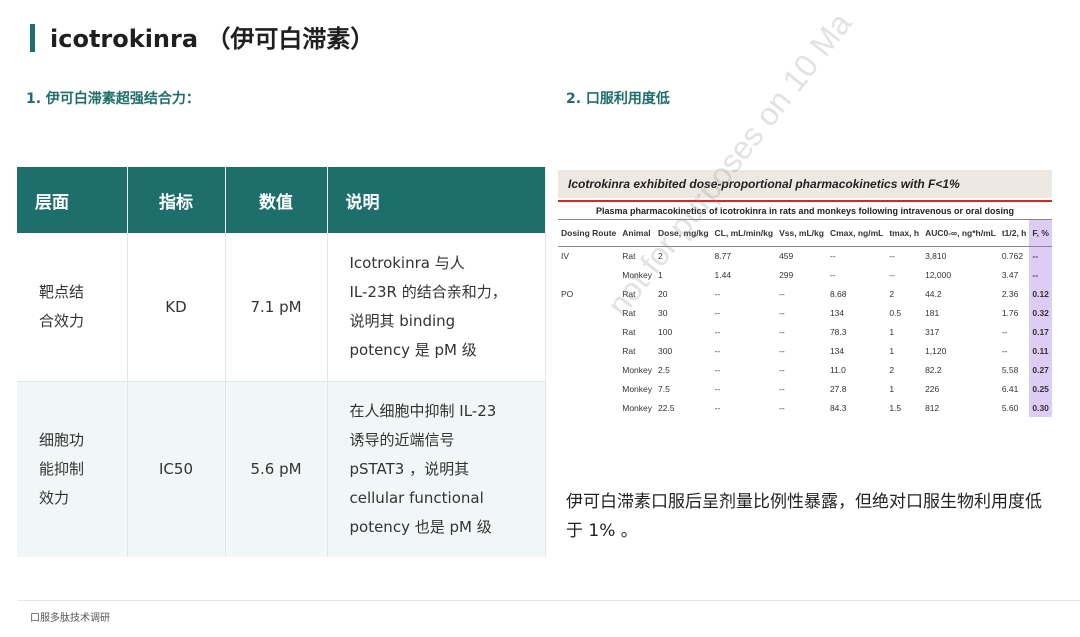 The image size is (1080, 637). I want to click on pk-col-header: Cmax, ng/mL, so click(856, 233).